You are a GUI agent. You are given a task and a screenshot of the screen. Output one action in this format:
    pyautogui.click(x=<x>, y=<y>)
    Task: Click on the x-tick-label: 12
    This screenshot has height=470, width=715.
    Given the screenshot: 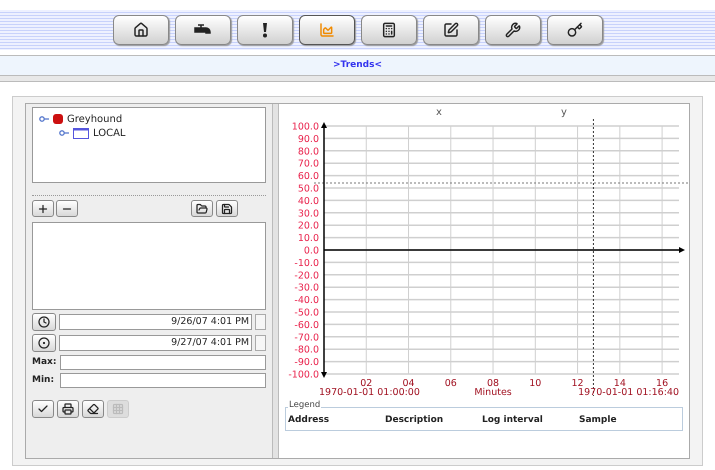 What is the action you would take?
    pyautogui.click(x=578, y=383)
    